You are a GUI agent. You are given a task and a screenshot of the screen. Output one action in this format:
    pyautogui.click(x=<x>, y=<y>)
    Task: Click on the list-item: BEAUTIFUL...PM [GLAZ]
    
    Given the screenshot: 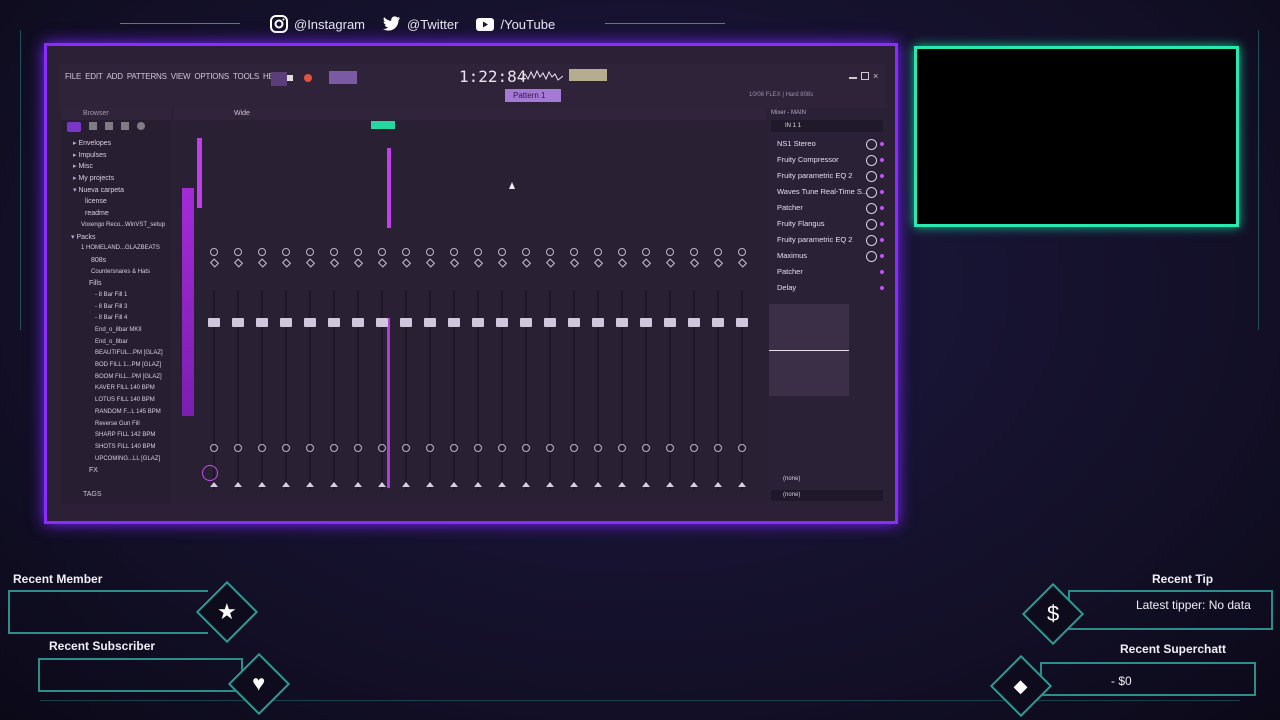 What is the action you would take?
    pyautogui.click(x=116, y=354)
    